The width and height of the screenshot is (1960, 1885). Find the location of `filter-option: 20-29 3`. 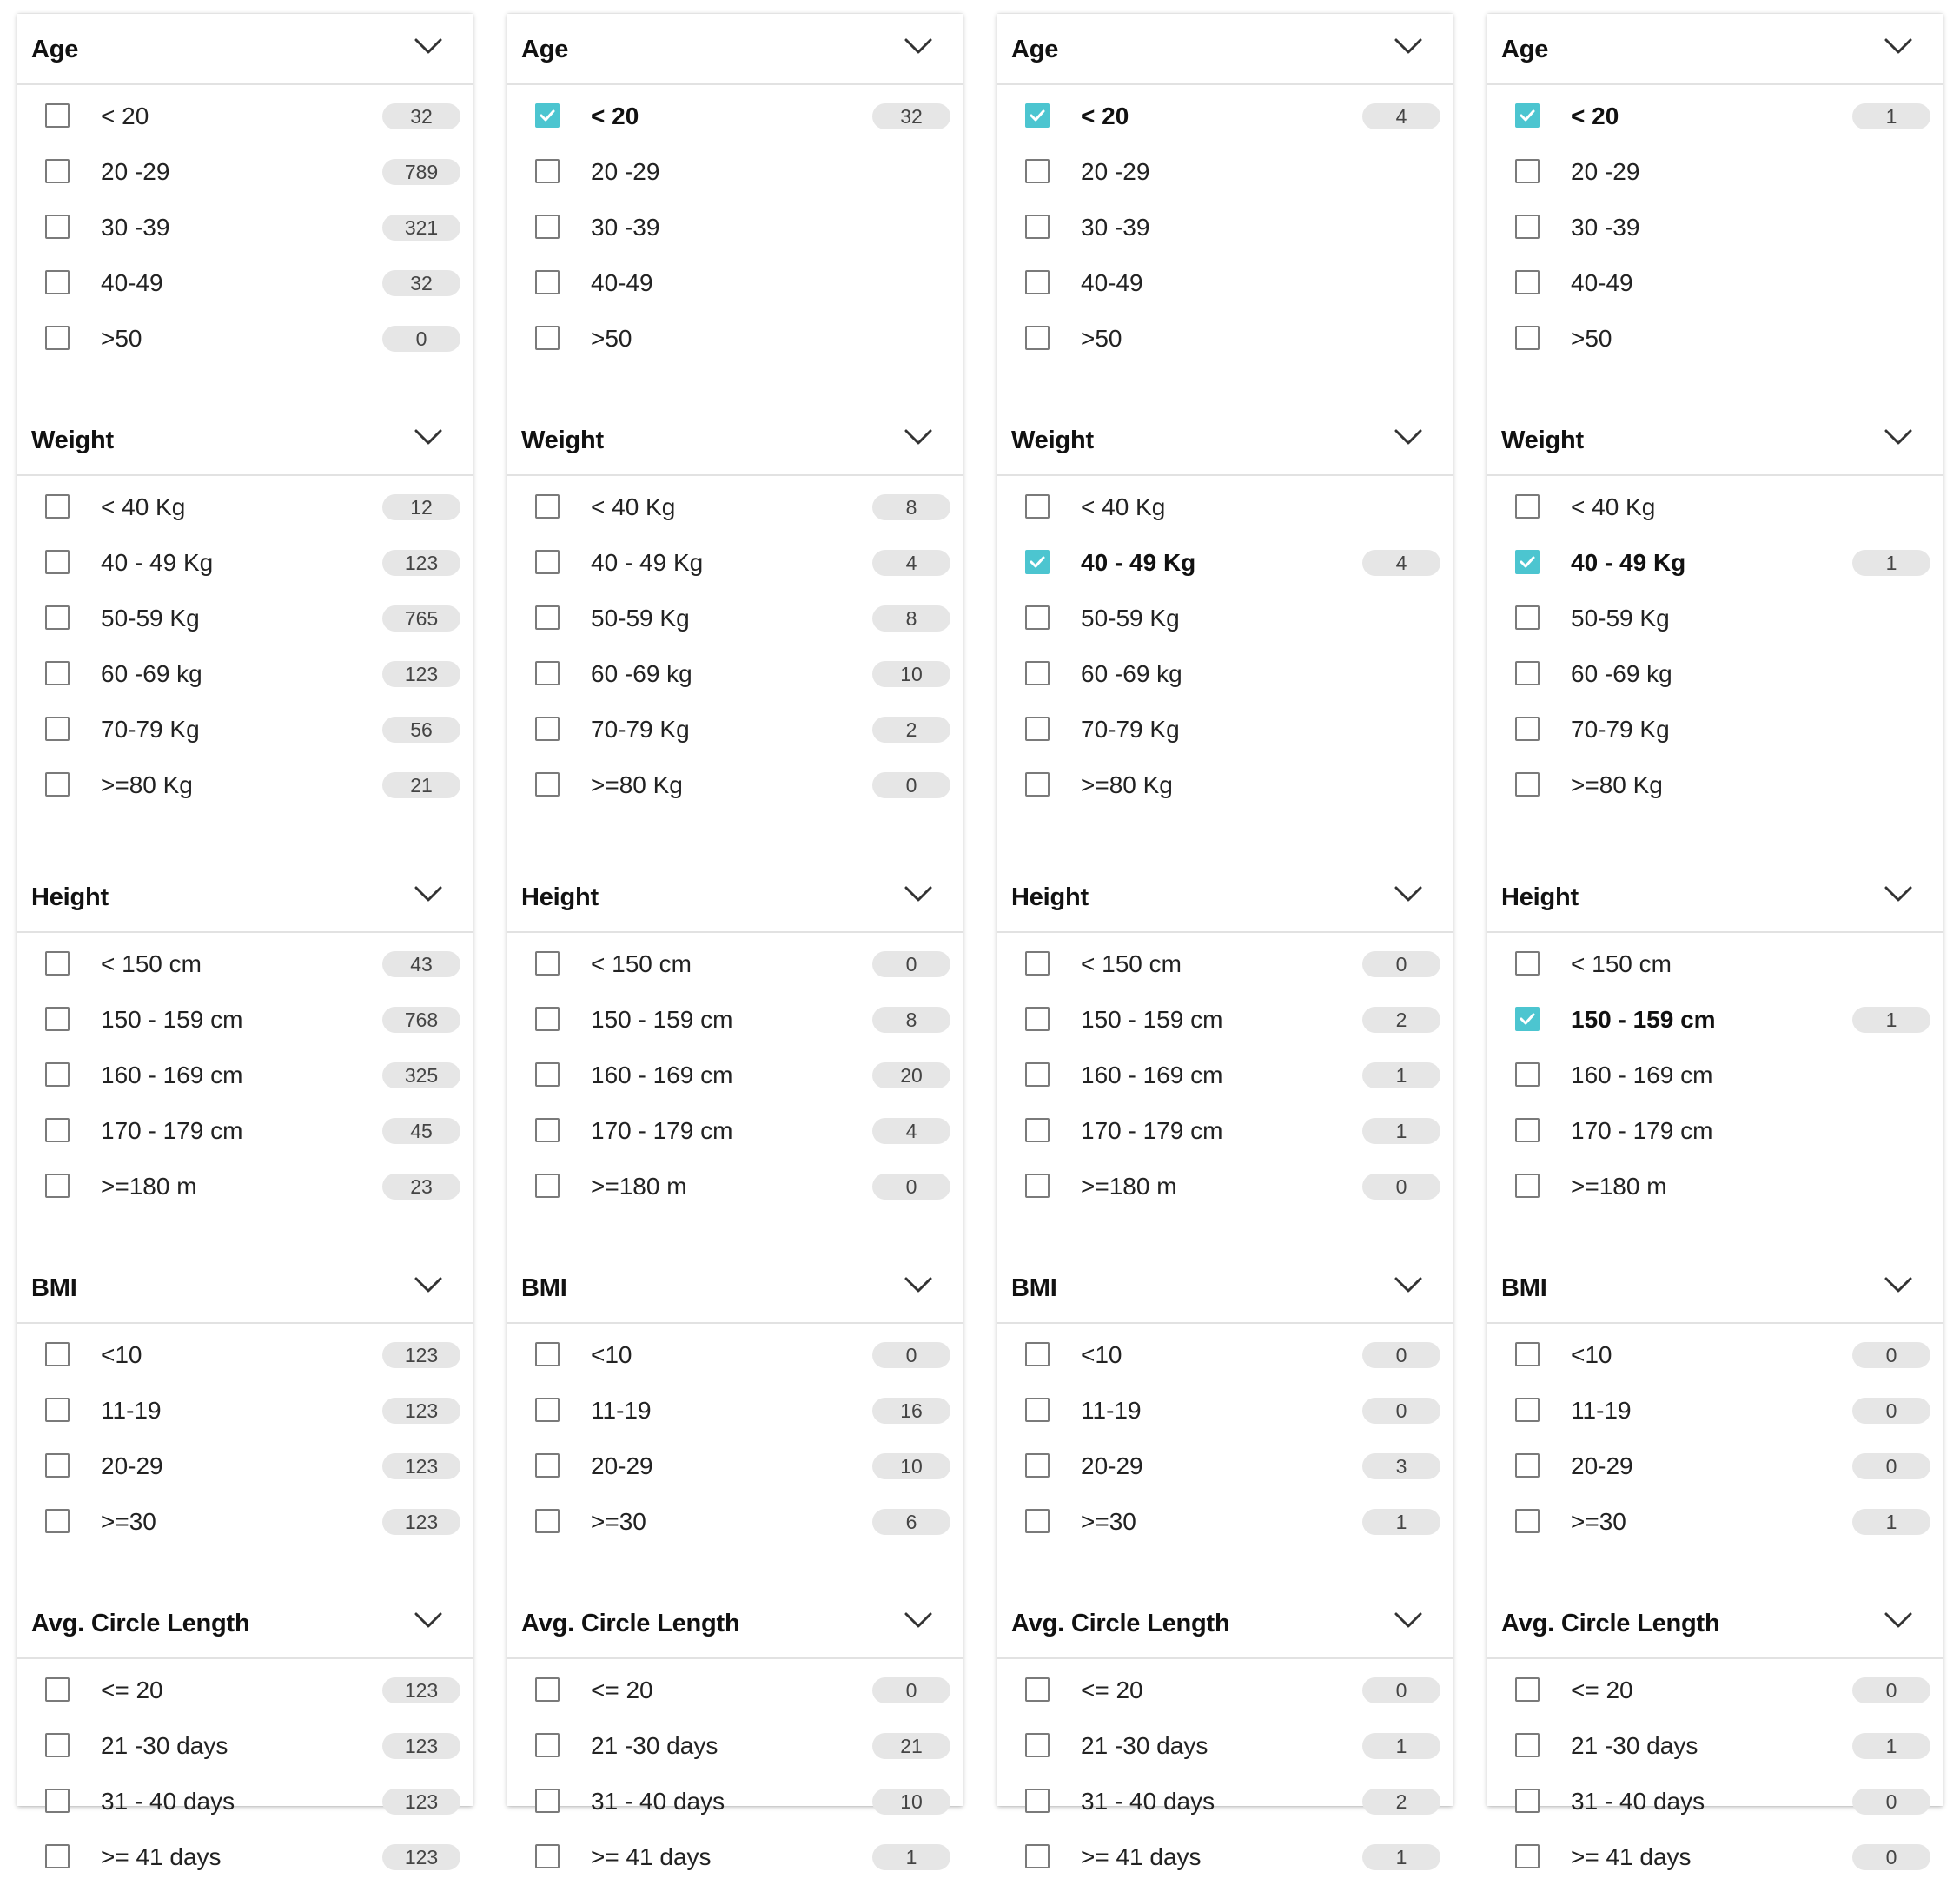

filter-option: 20-29 3 is located at coordinates (1225, 1466).